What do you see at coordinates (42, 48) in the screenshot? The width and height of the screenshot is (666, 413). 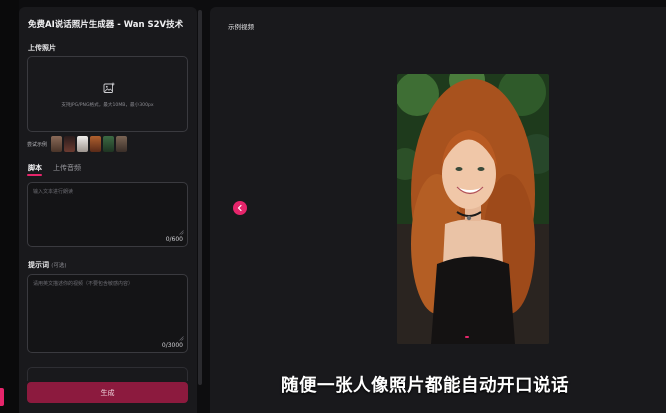 I see `upload-label: 上传照片` at bounding box center [42, 48].